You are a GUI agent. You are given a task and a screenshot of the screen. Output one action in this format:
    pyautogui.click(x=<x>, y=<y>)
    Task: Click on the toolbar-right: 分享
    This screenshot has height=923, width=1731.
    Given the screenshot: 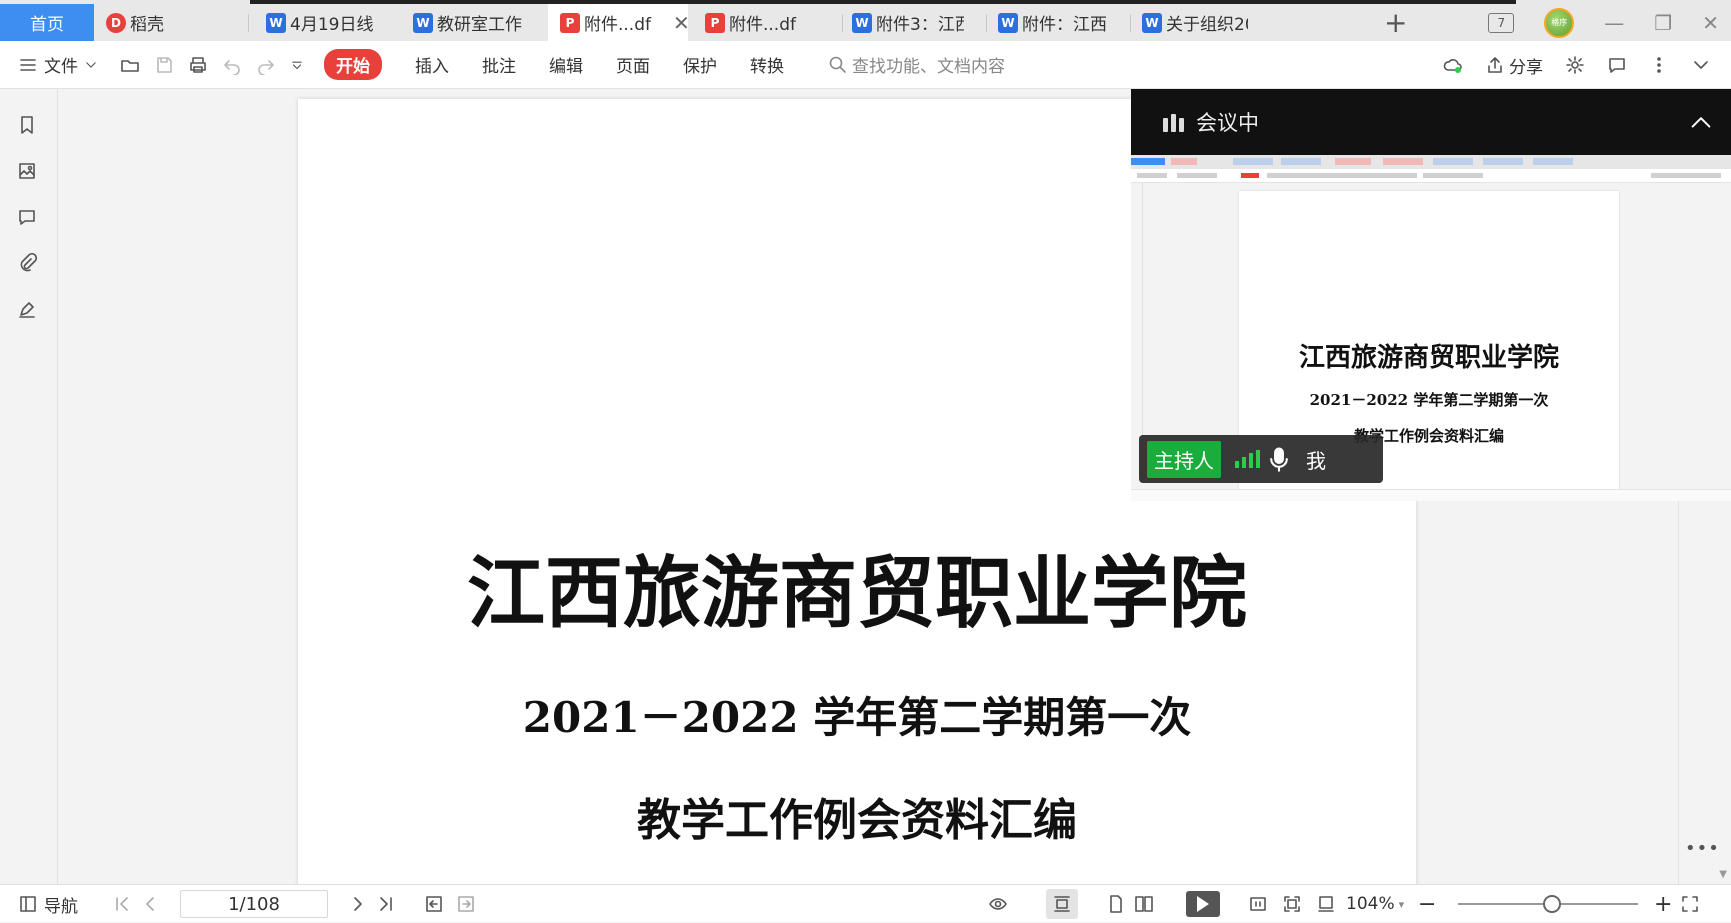 What is the action you would take?
    pyautogui.click(x=1577, y=65)
    